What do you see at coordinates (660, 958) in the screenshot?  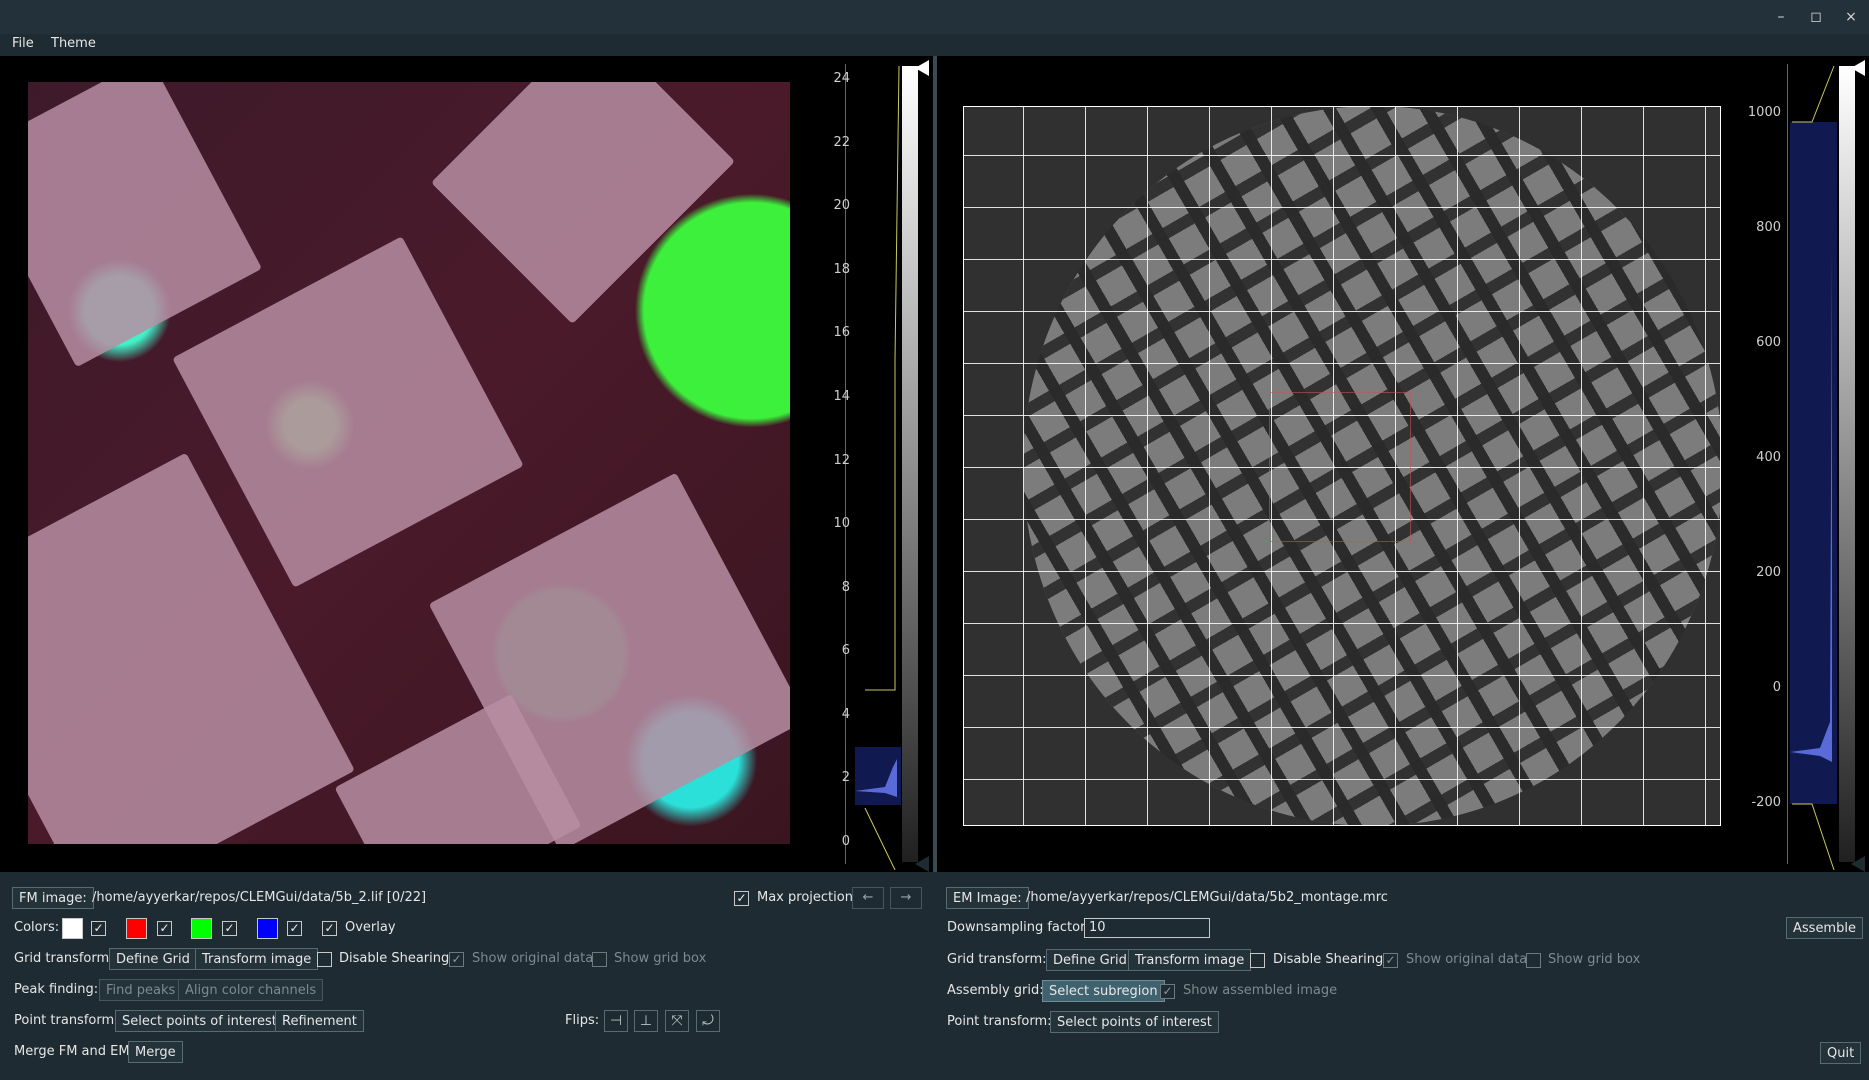 I see `fm-show-grid-box-label: Show grid box` at bounding box center [660, 958].